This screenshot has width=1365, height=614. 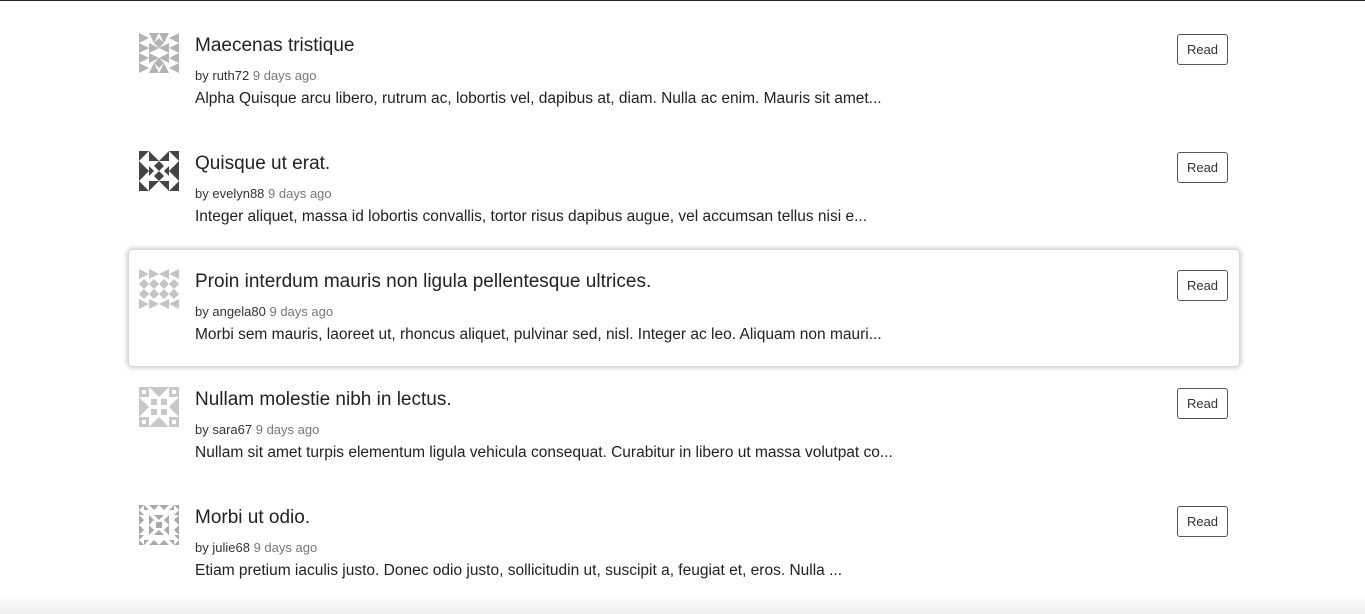 I want to click on post-meta: by julie68 9 days ago, so click(x=256, y=547).